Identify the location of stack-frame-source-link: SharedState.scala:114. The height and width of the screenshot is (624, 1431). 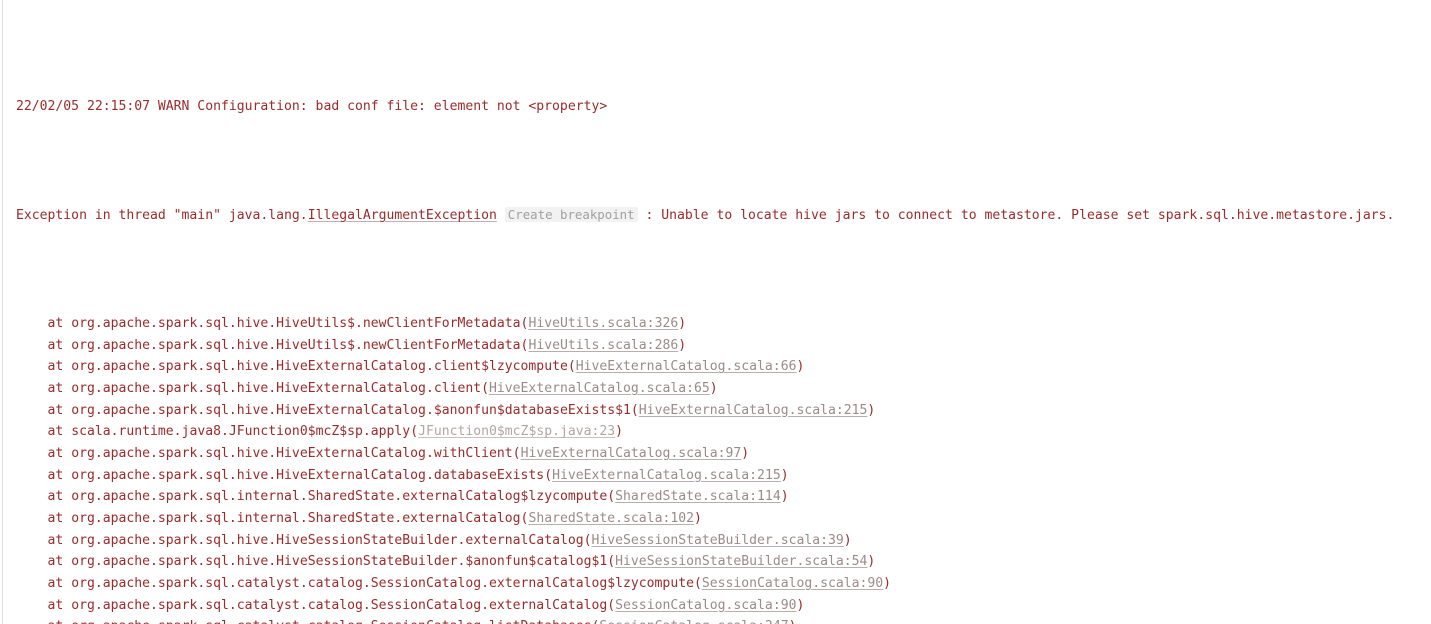
(698, 496).